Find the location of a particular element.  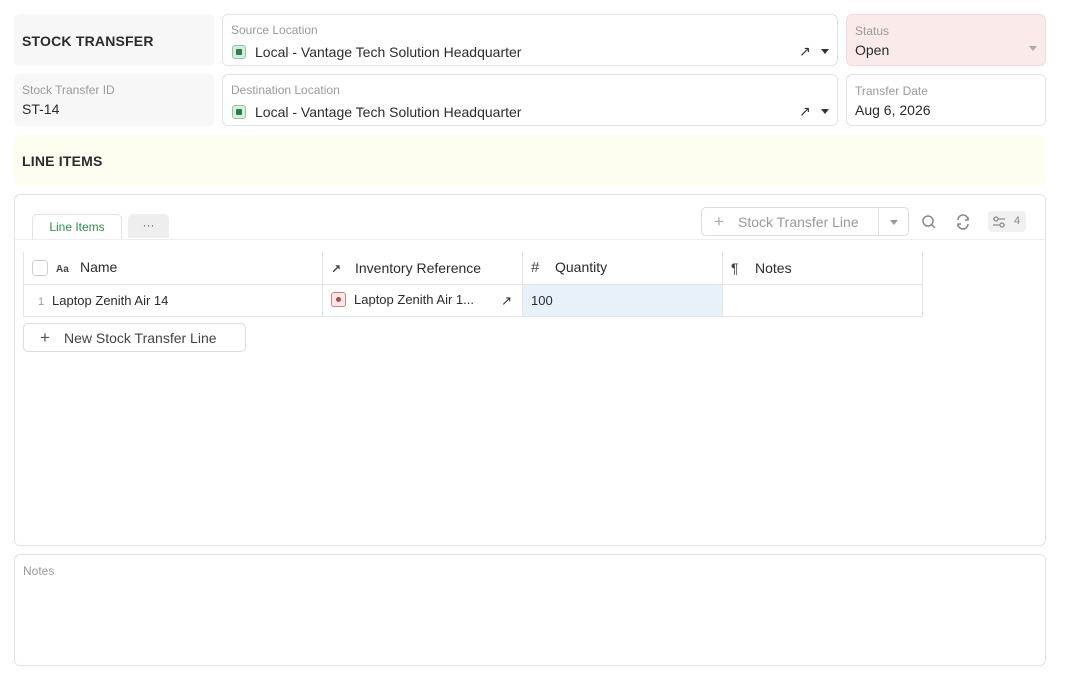

title-panel: STOCK TRANSFER is located at coordinates (114, 40).